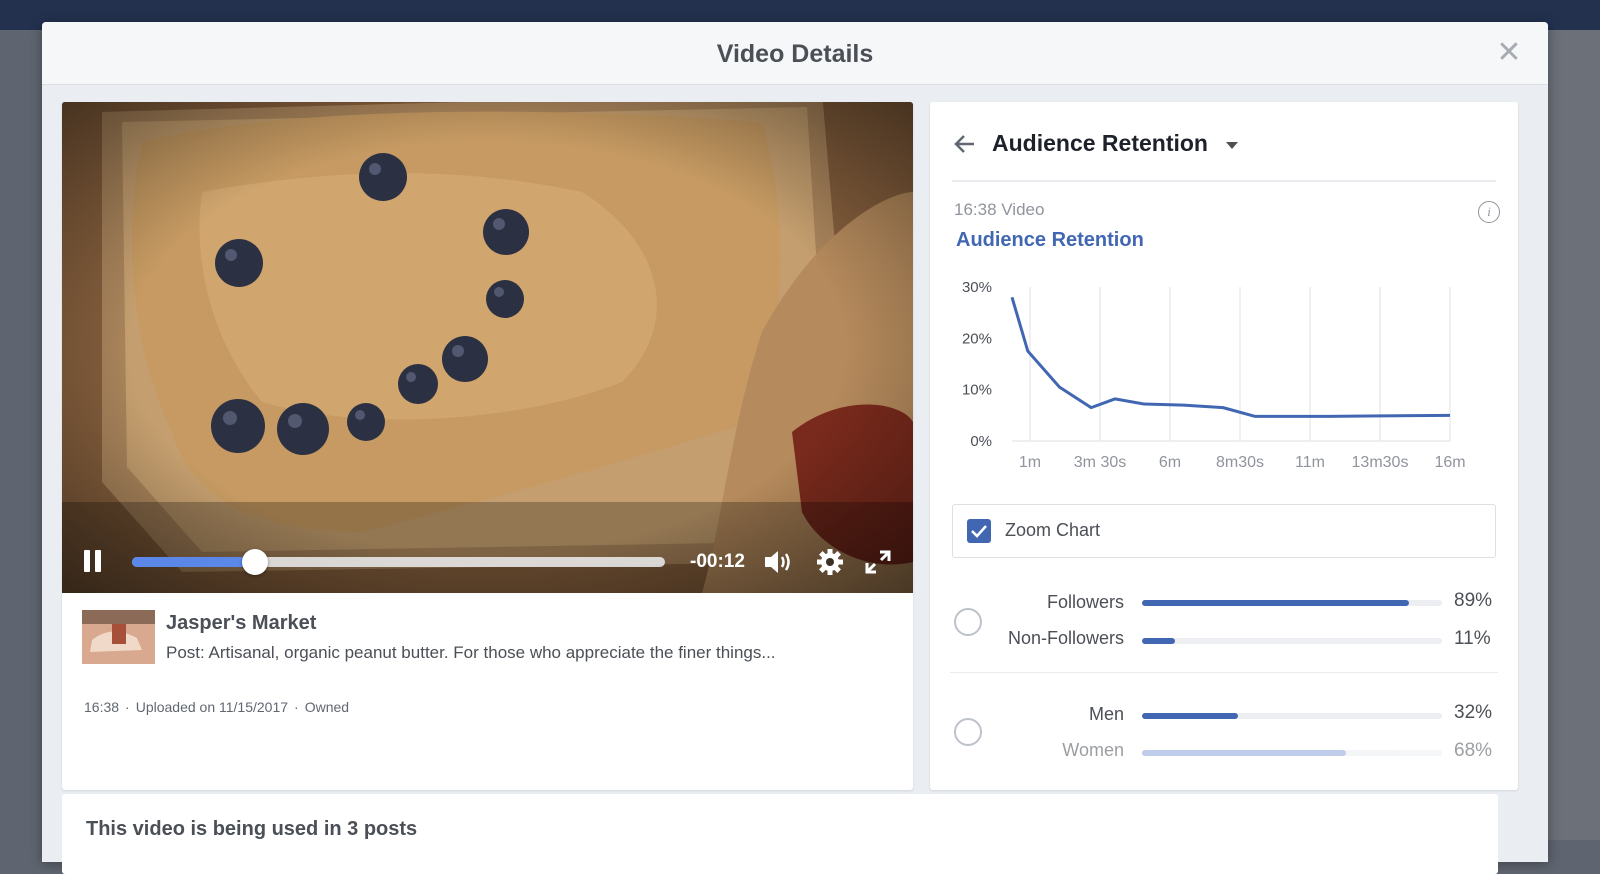 Image resolution: width=1600 pixels, height=874 pixels. Describe the element at coordinates (979, 531) in the screenshot. I see `zoom-checkbox` at that location.